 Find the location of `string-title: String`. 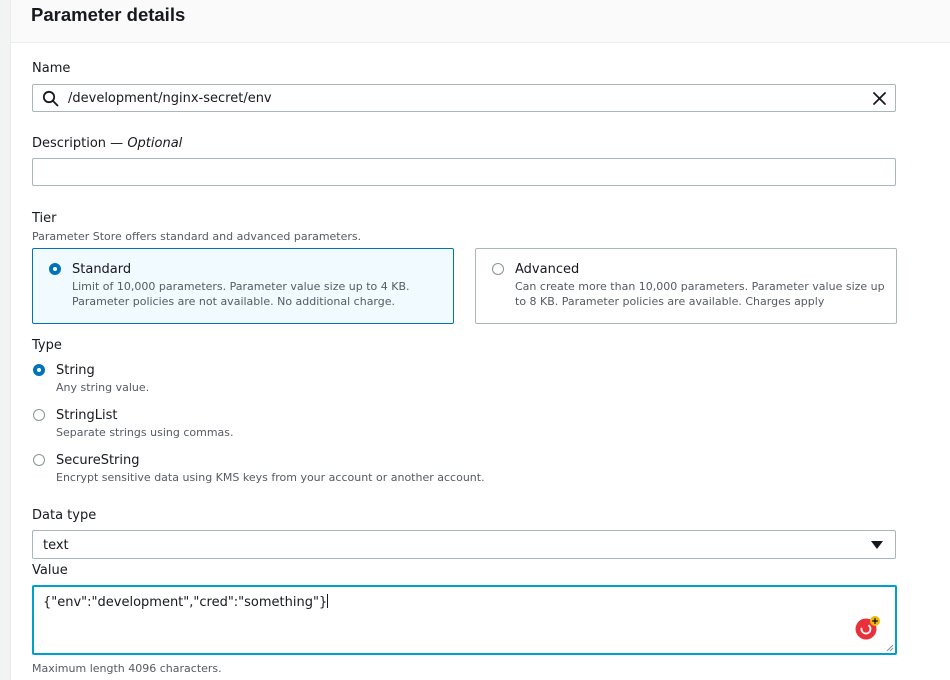

string-title: String is located at coordinates (75, 370).